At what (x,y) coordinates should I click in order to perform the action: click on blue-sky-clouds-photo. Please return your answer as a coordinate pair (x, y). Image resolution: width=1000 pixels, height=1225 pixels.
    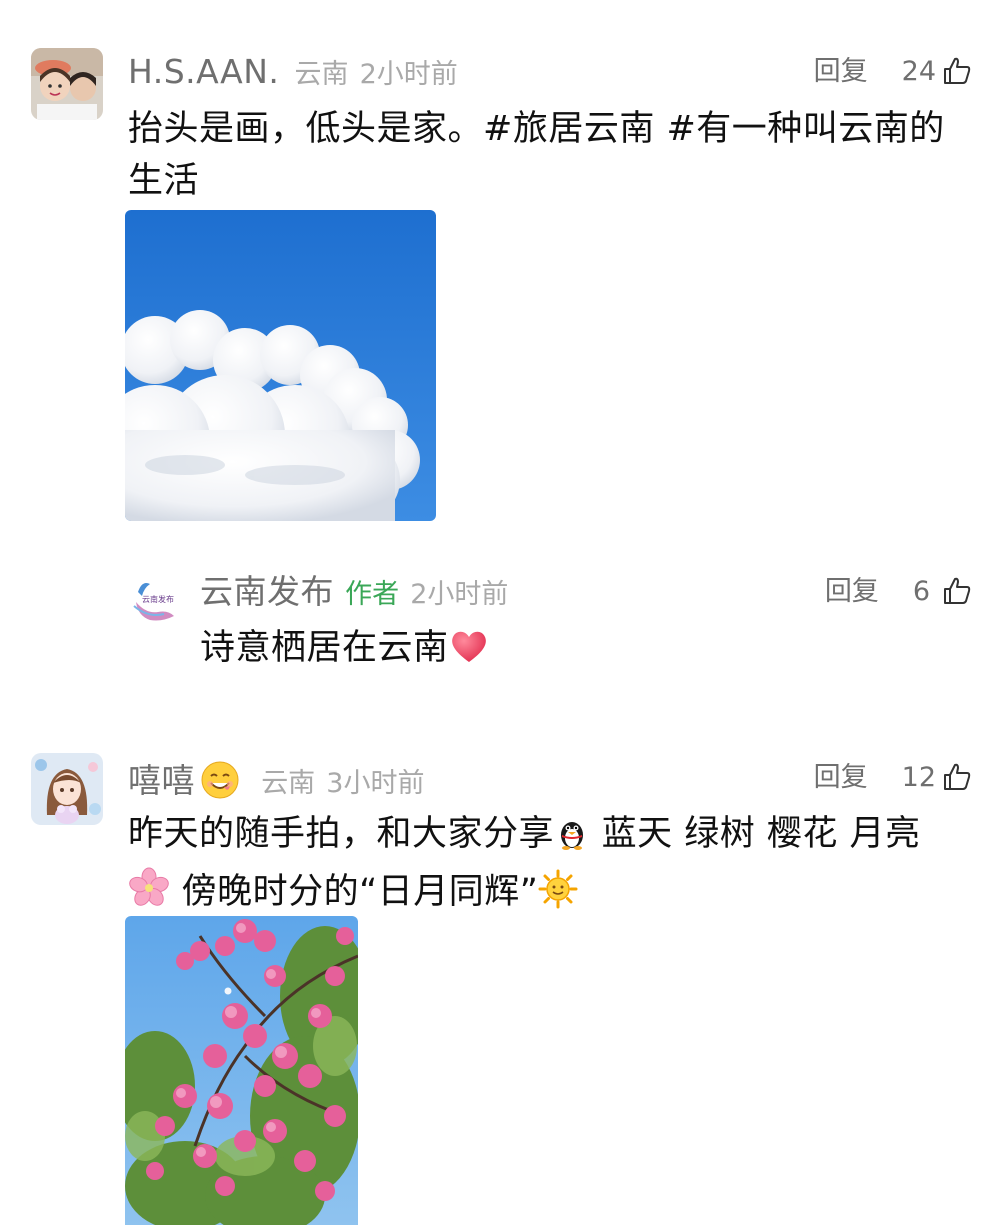
    Looking at the image, I should click on (280, 365).